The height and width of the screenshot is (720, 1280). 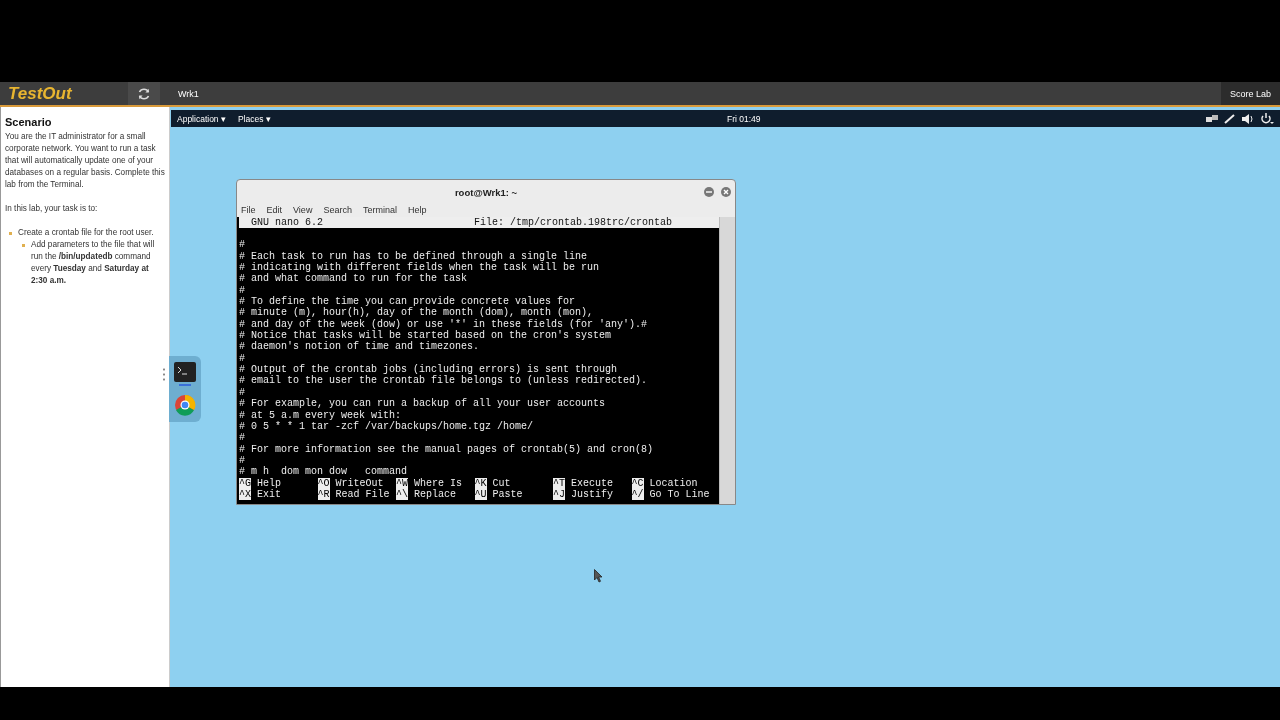 What do you see at coordinates (428, 370) in the screenshot?
I see `terminal-line: # Output of the crontab jobs (including errors) is sent through` at bounding box center [428, 370].